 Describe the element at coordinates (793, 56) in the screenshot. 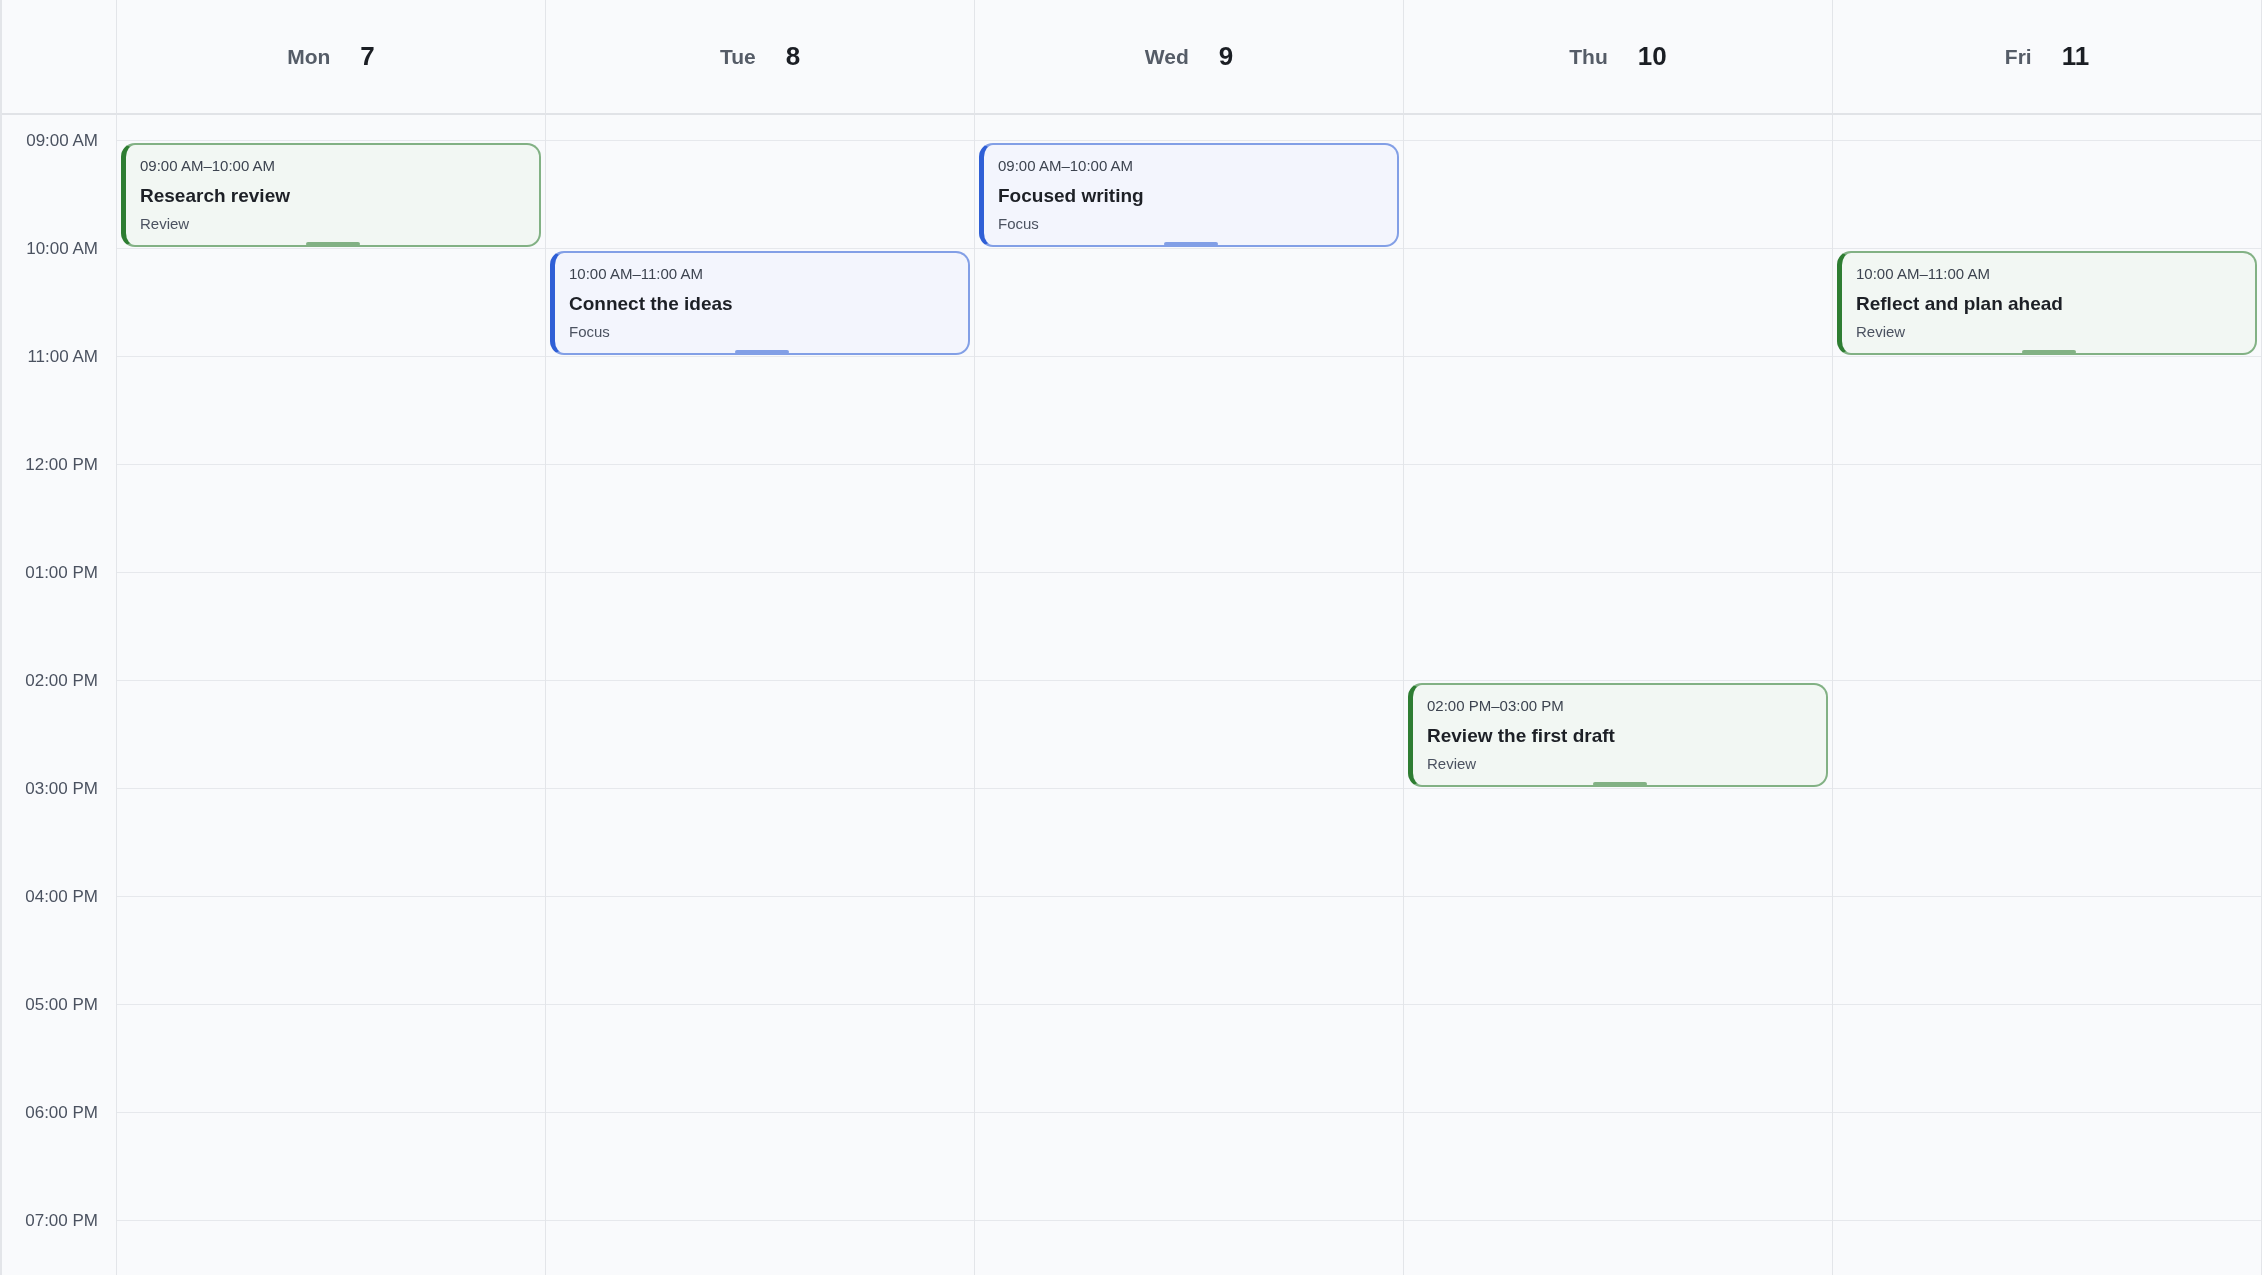

I see `date-number: 8` at that location.